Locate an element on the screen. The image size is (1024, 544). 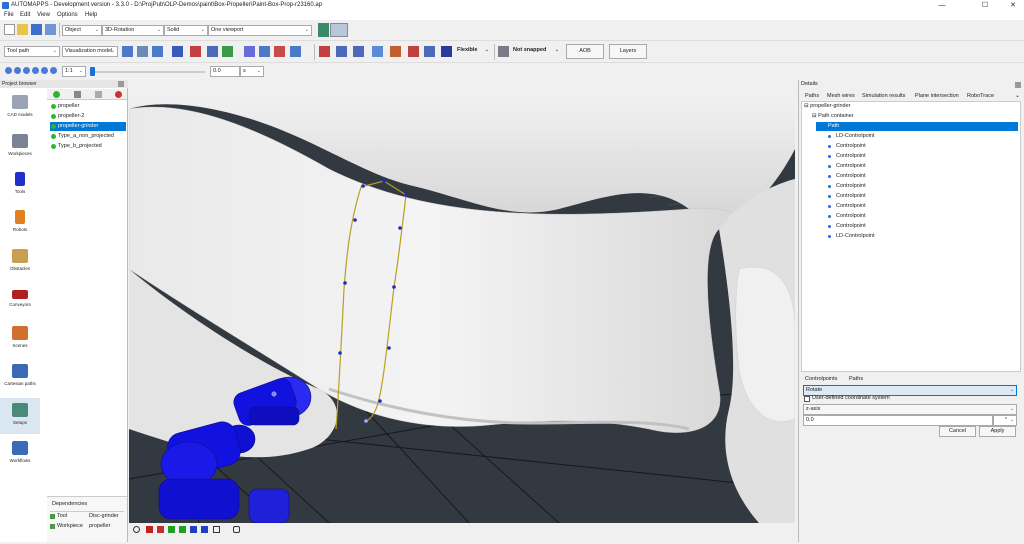
category-conveyors: Conveyors is located at coordinates (20, 297).